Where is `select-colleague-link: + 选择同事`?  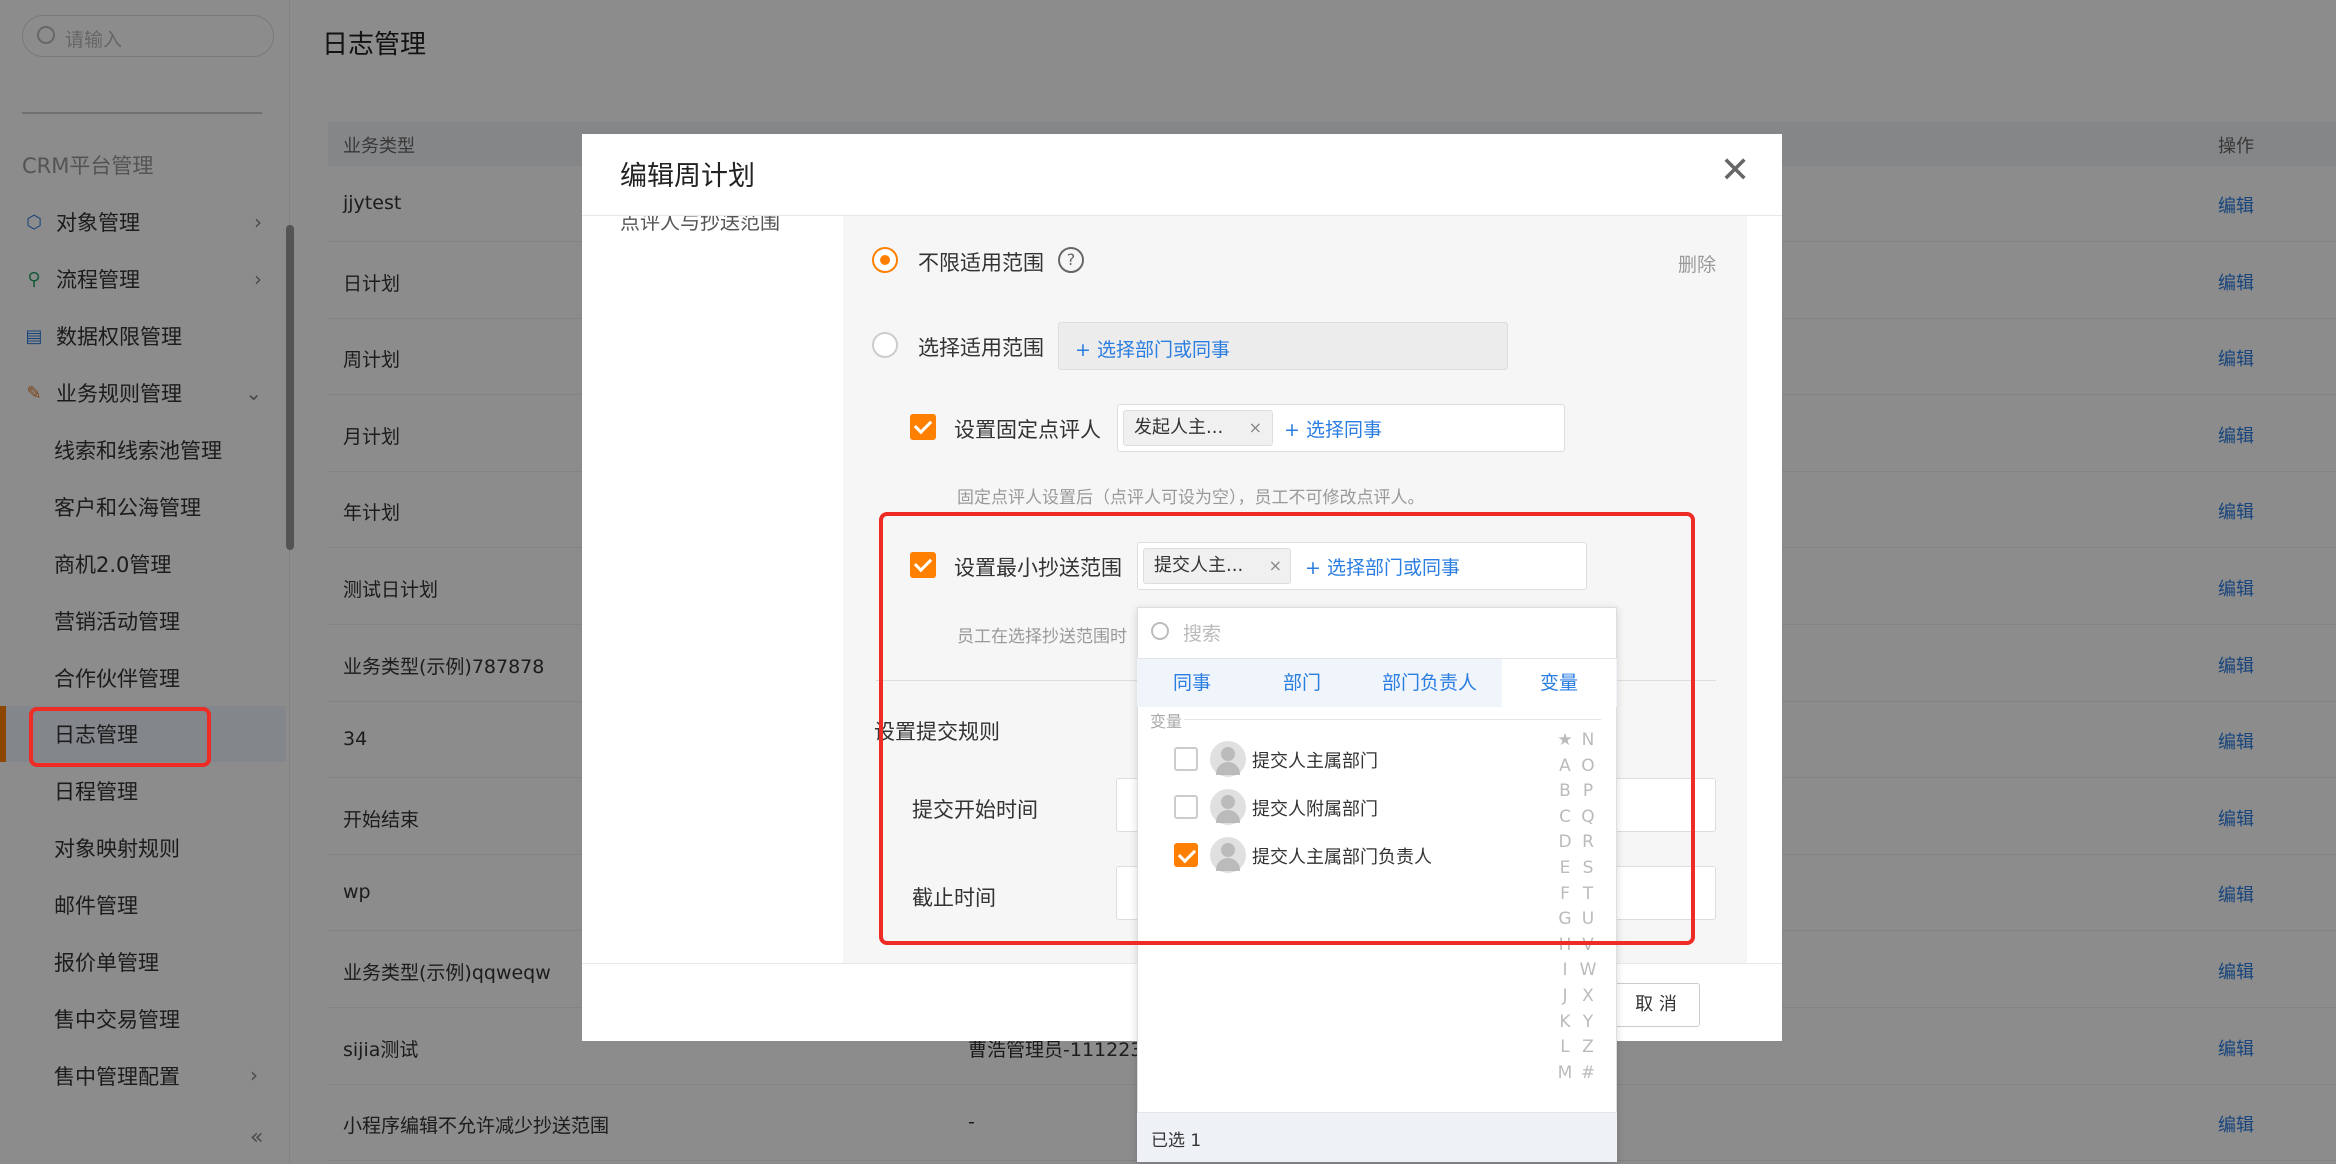
select-colleague-link: + 选择同事 is located at coordinates (1333, 428).